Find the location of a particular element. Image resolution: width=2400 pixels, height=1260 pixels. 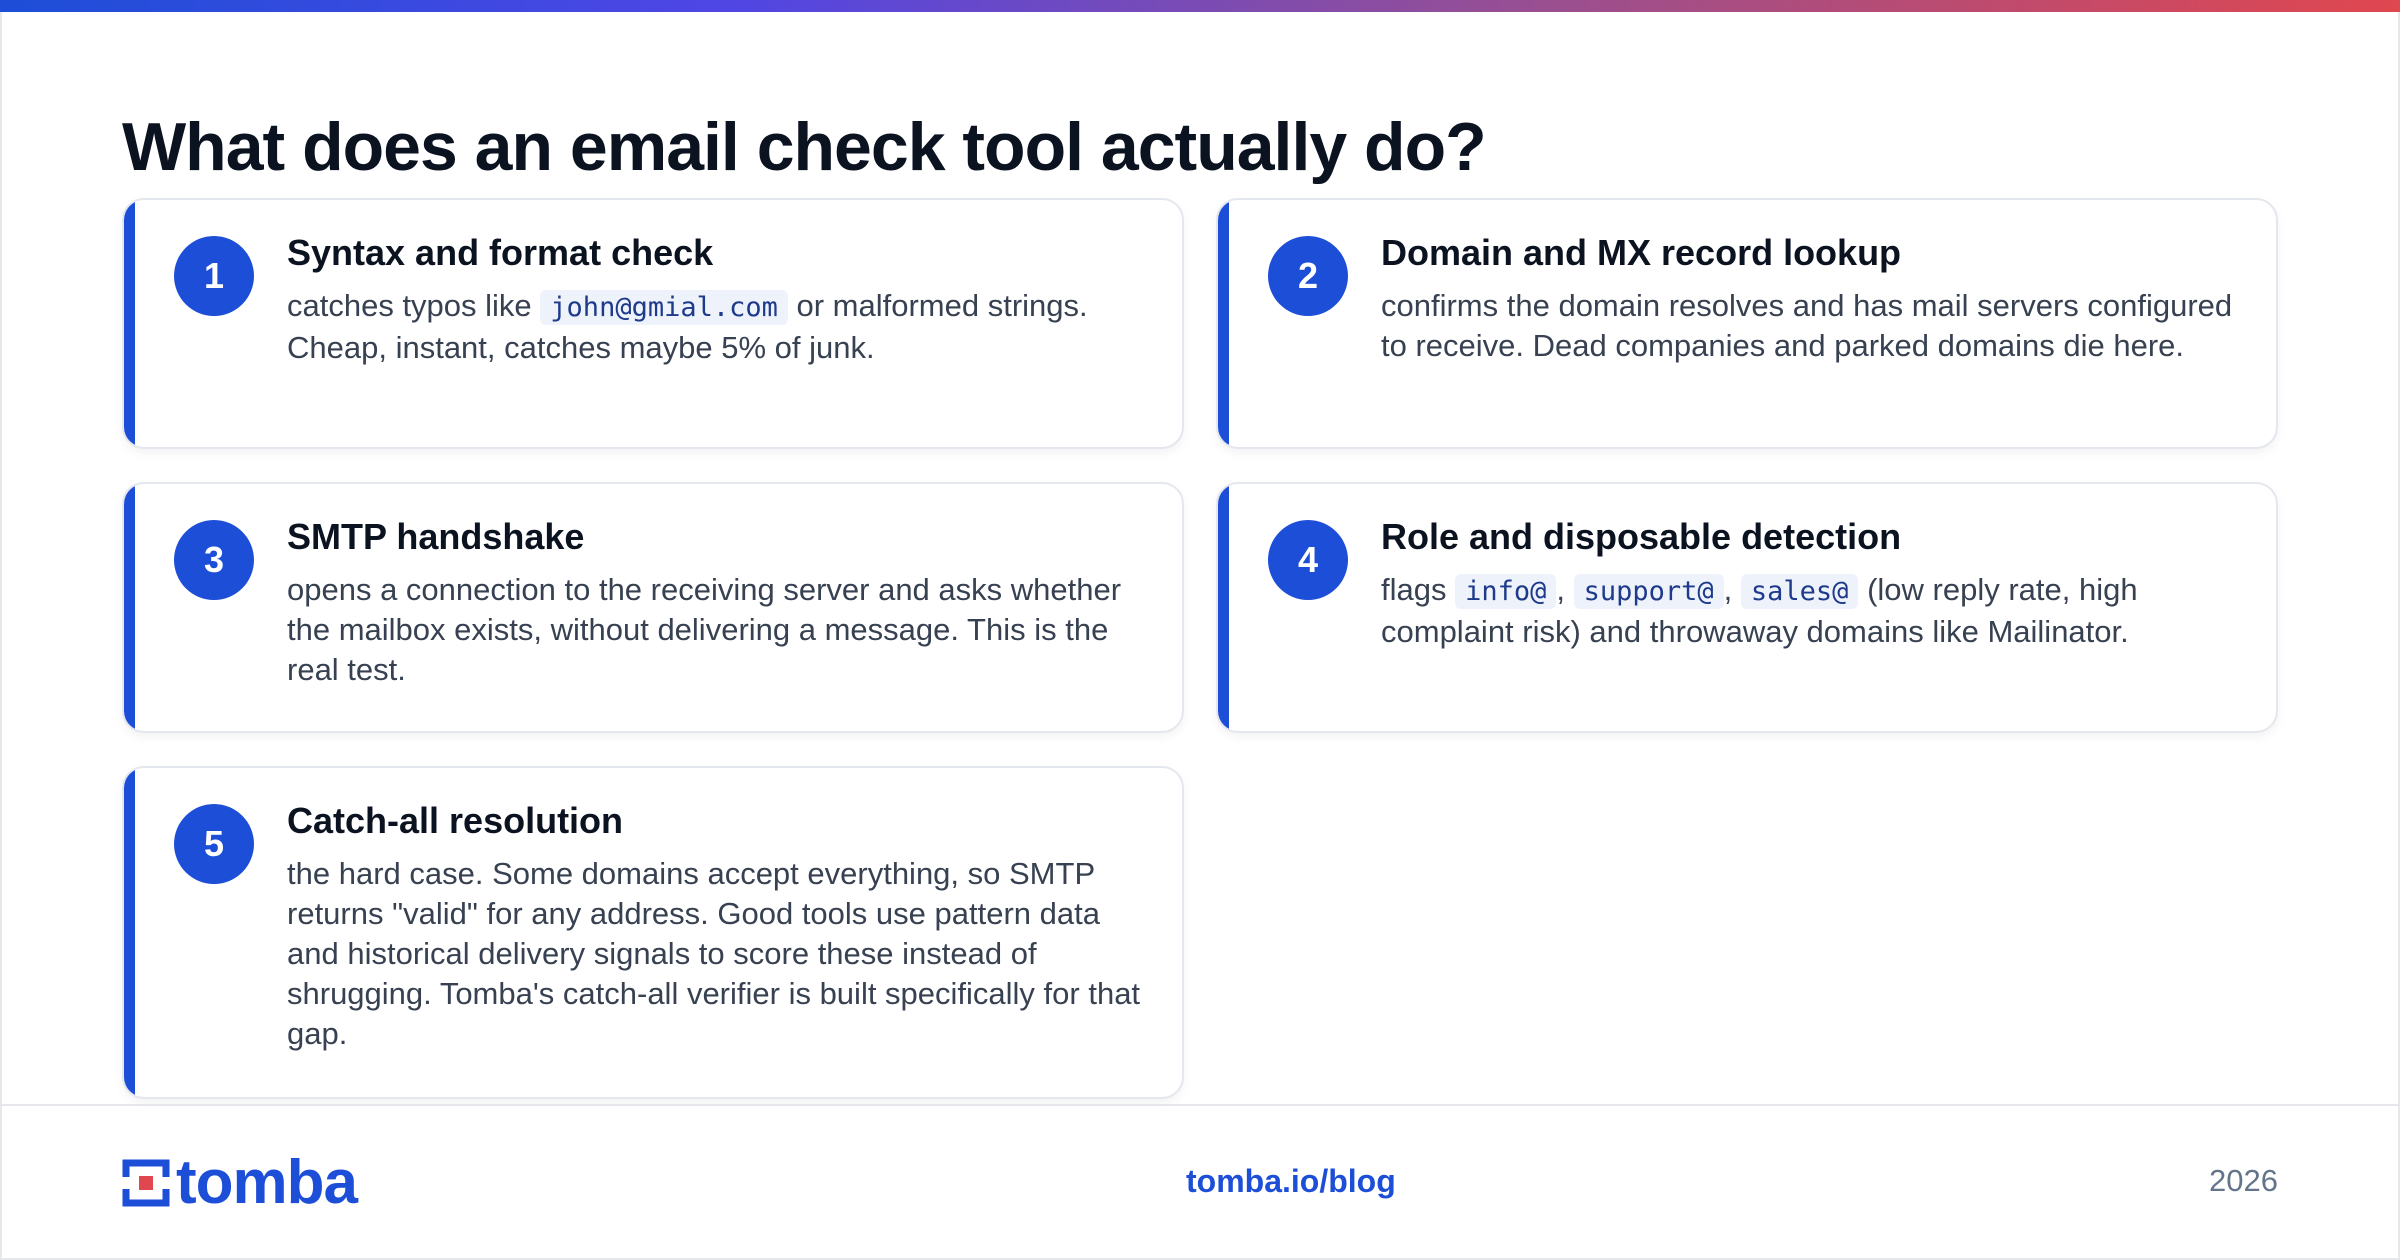

step-title: Domain and MX record lookup is located at coordinates (1641, 252).